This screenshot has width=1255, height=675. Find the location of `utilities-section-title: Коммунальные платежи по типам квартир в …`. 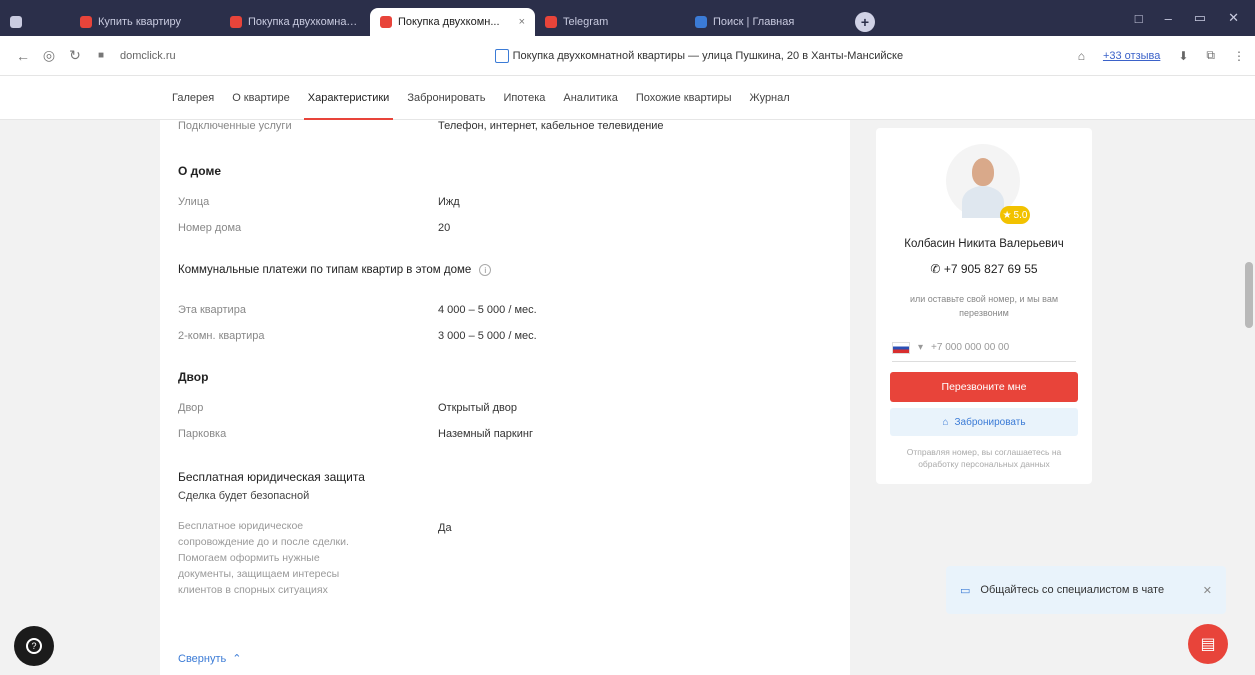

utilities-section-title: Коммунальные платежи по типам квартир в … is located at coordinates (335, 270).